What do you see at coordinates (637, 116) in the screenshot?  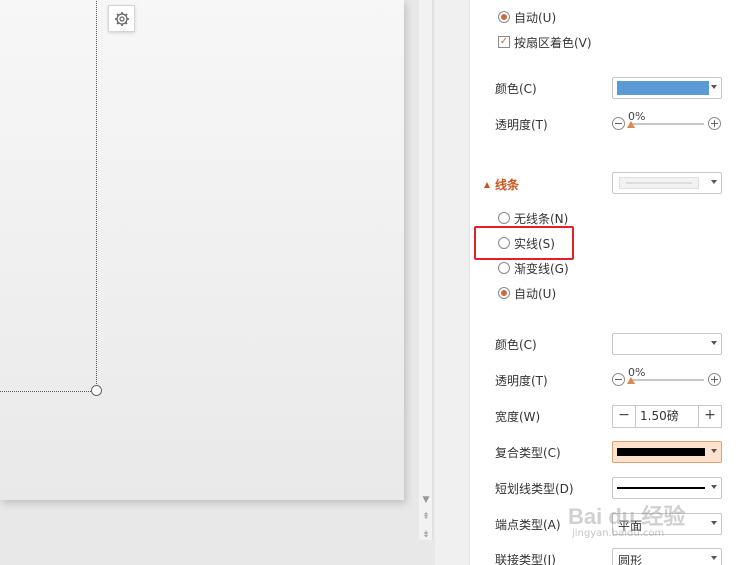 I see `fill-transparency-value: 0%` at bounding box center [637, 116].